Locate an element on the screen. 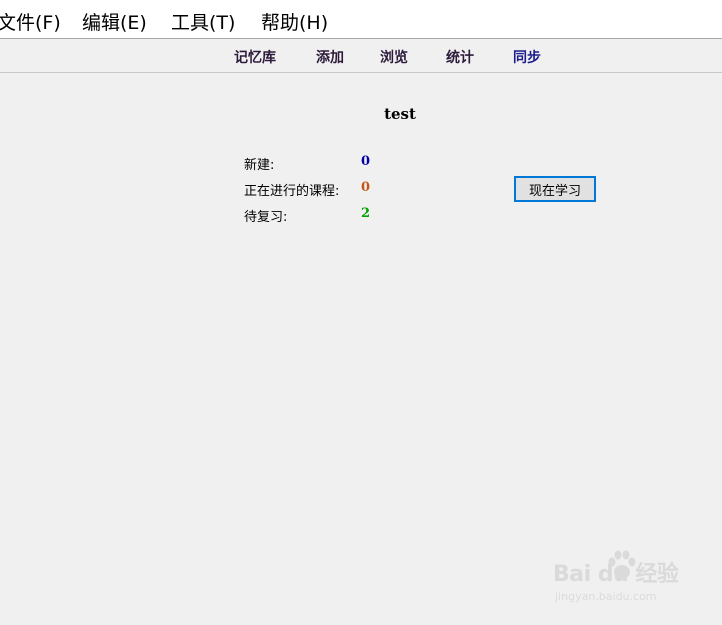 This screenshot has width=722, height=625. watermark-brand: Bai du 经验 is located at coordinates (616, 574).